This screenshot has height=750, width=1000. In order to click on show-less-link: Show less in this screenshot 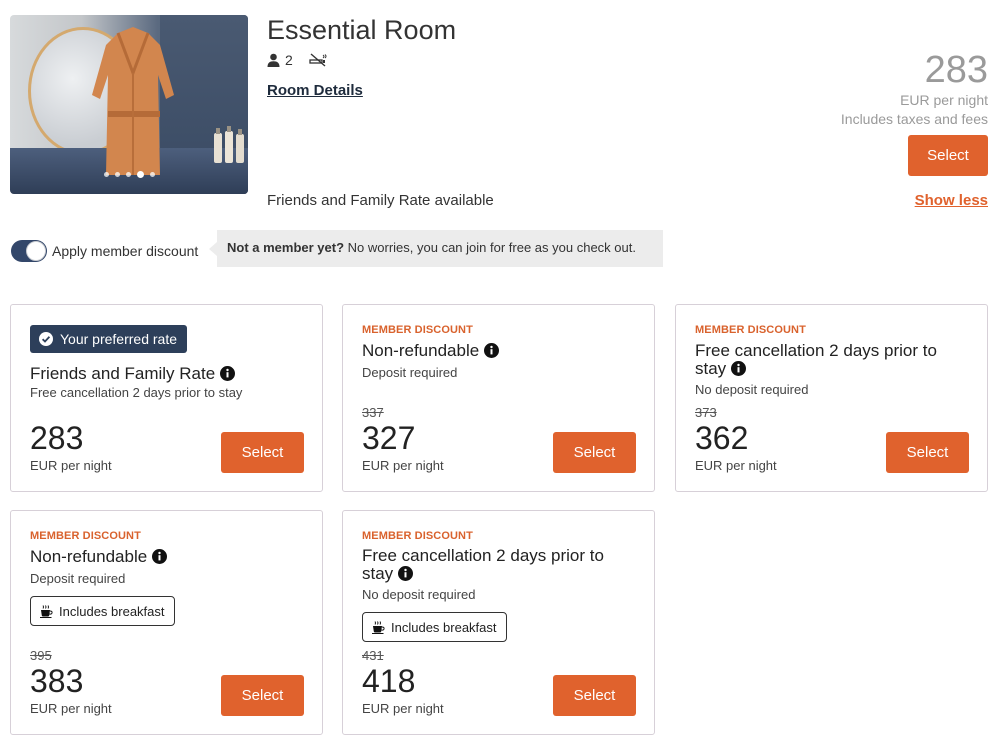, I will do `click(951, 200)`.